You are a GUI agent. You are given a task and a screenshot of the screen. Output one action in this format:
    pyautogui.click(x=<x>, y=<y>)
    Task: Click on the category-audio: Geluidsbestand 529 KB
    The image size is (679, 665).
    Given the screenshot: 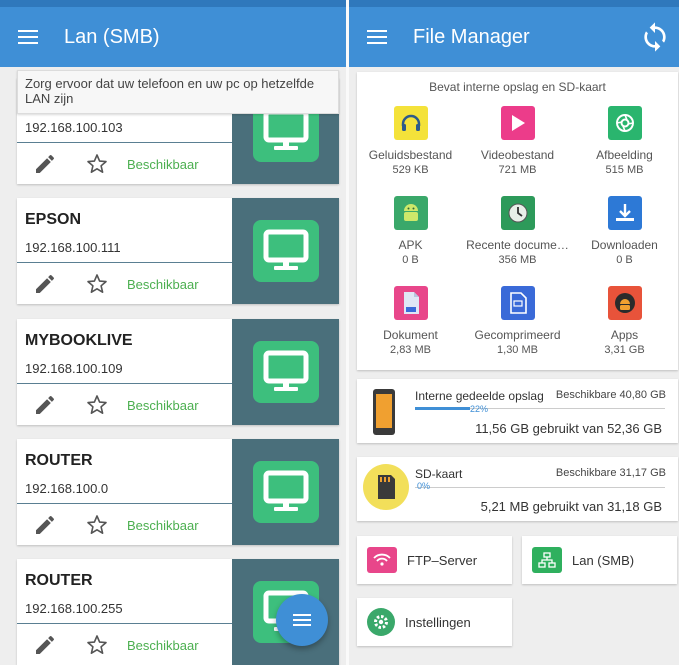 What is the action you would take?
    pyautogui.click(x=410, y=150)
    